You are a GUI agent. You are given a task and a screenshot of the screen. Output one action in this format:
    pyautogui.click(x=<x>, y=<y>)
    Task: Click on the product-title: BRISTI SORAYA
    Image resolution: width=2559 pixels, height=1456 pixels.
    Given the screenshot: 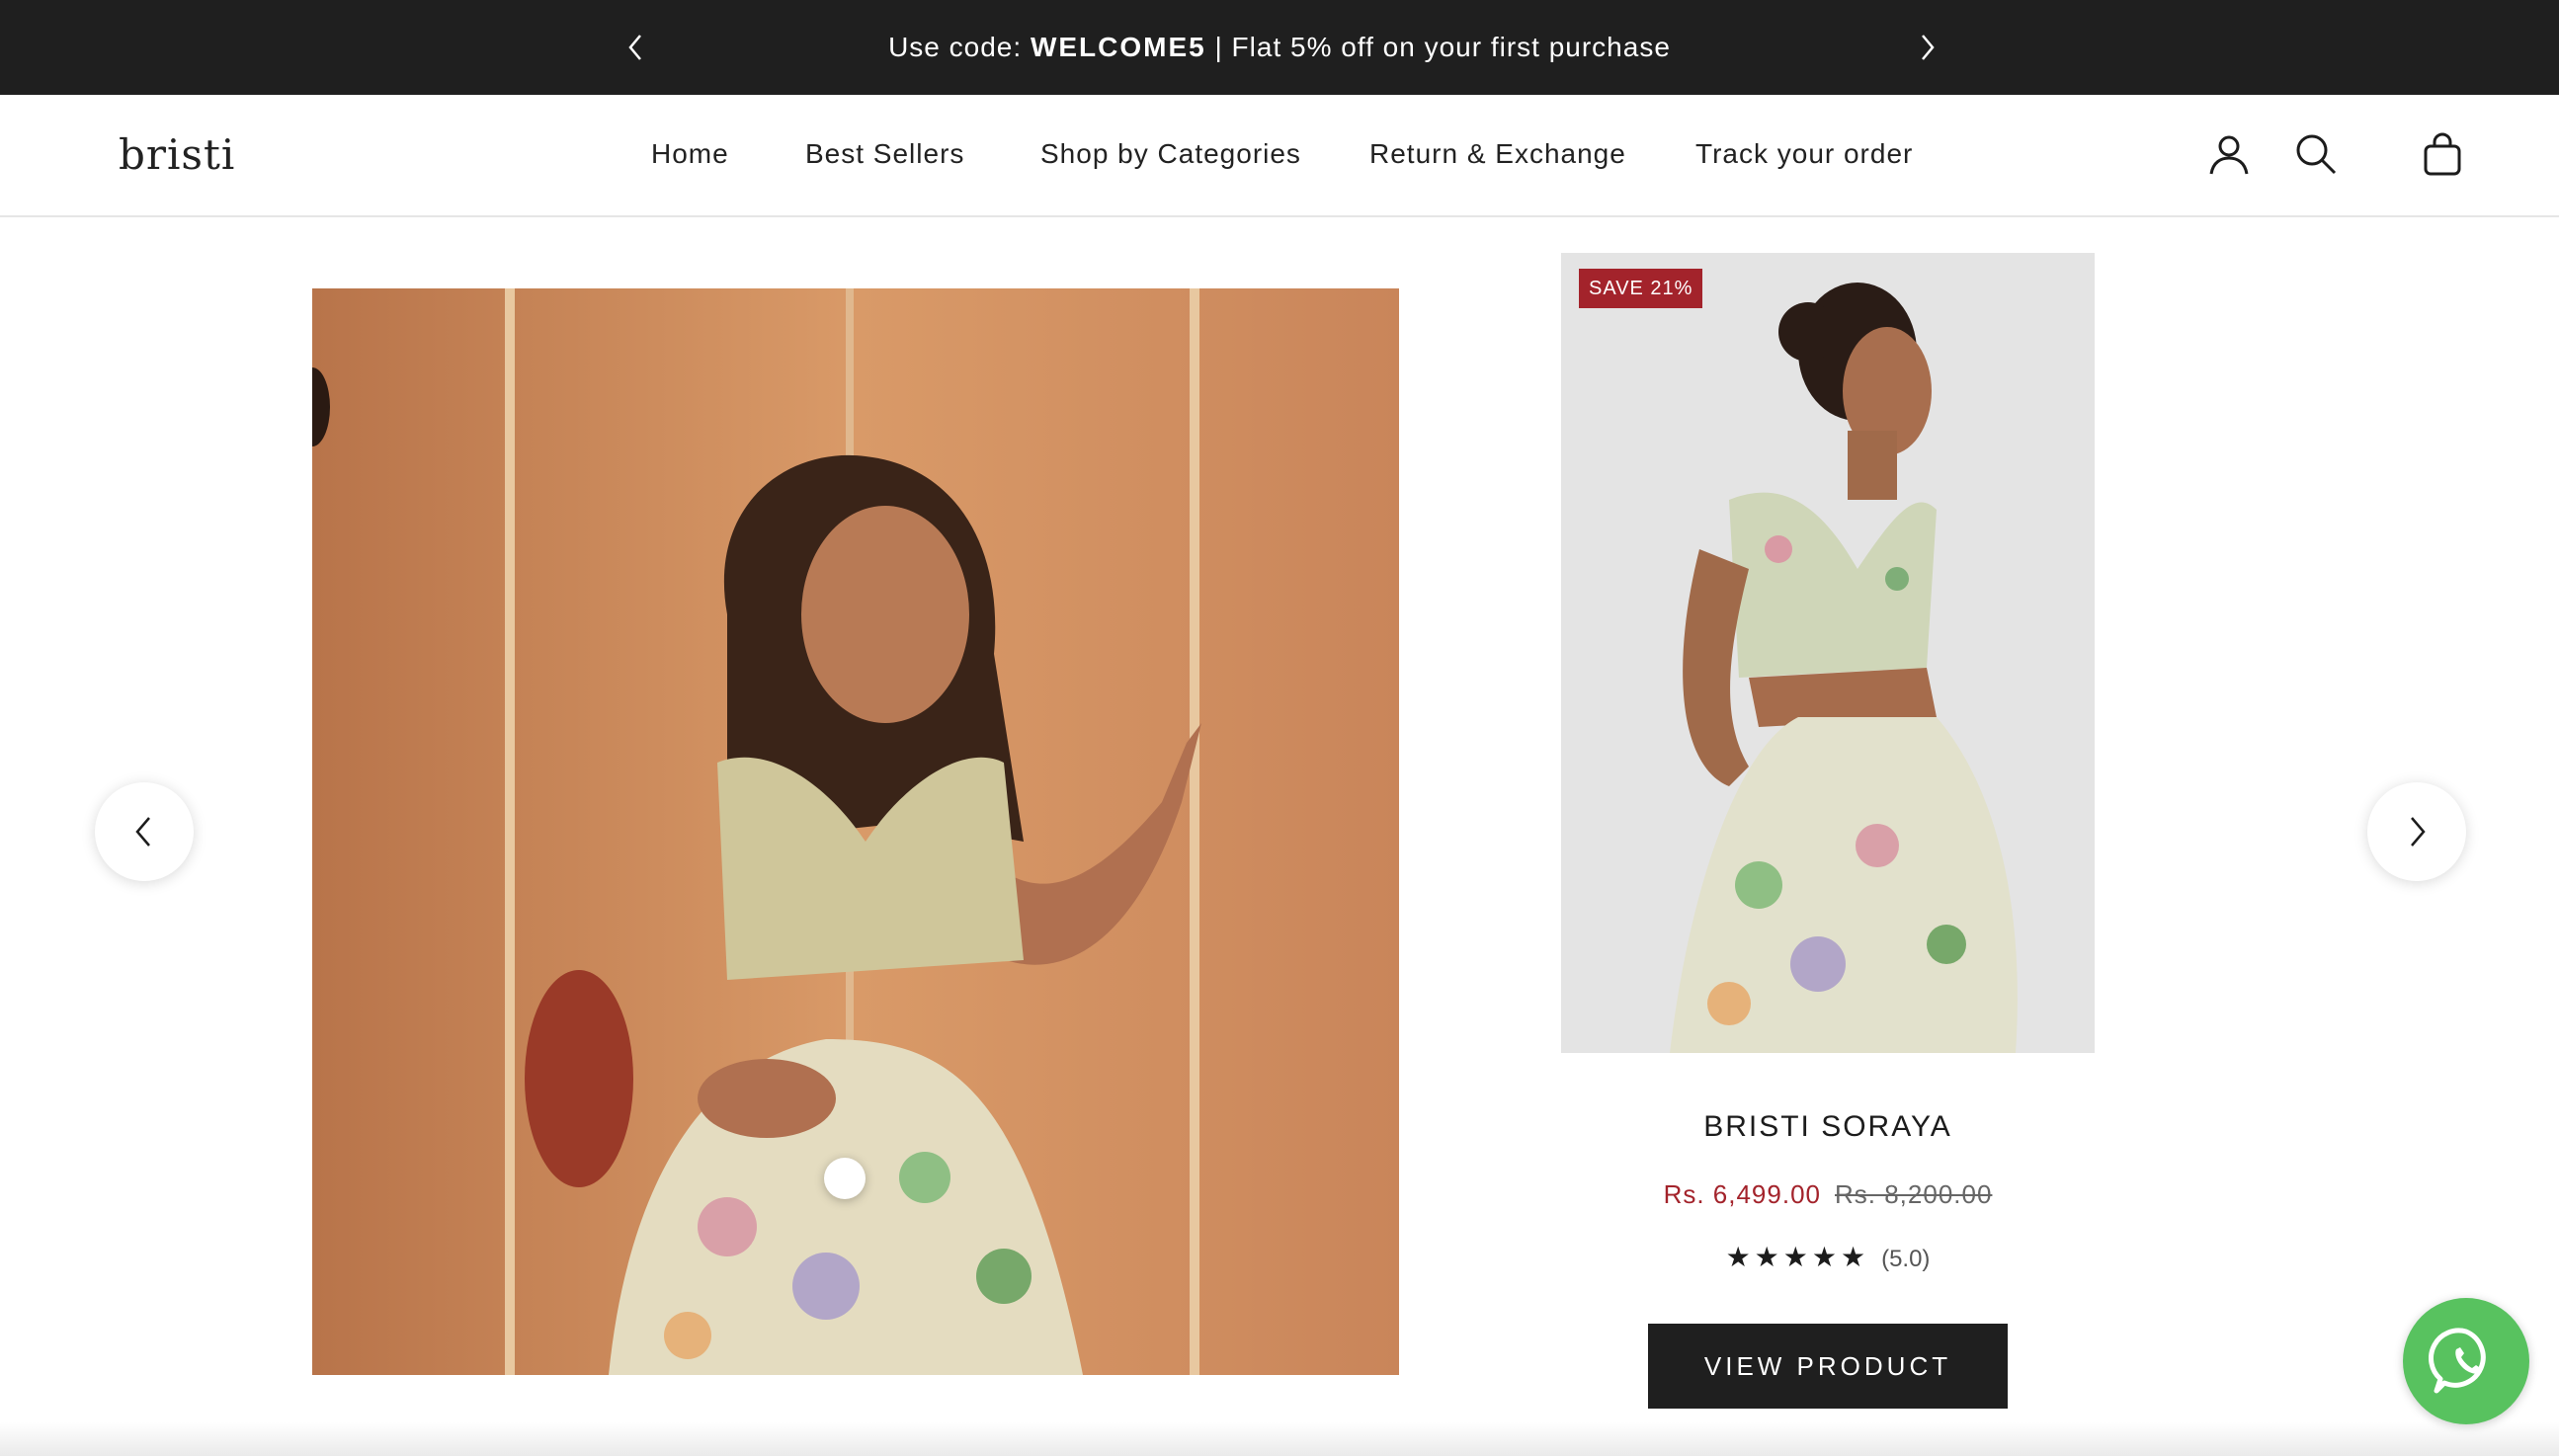 What is the action you would take?
    pyautogui.click(x=1828, y=1127)
    